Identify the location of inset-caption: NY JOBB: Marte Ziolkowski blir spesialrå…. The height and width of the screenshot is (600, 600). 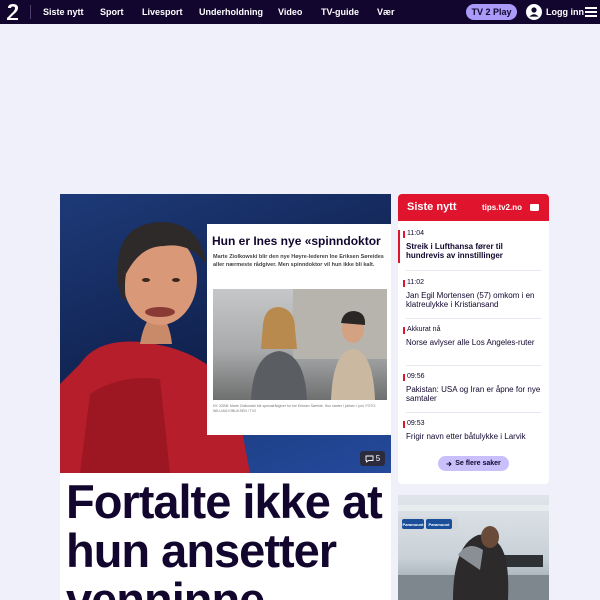
(295, 408).